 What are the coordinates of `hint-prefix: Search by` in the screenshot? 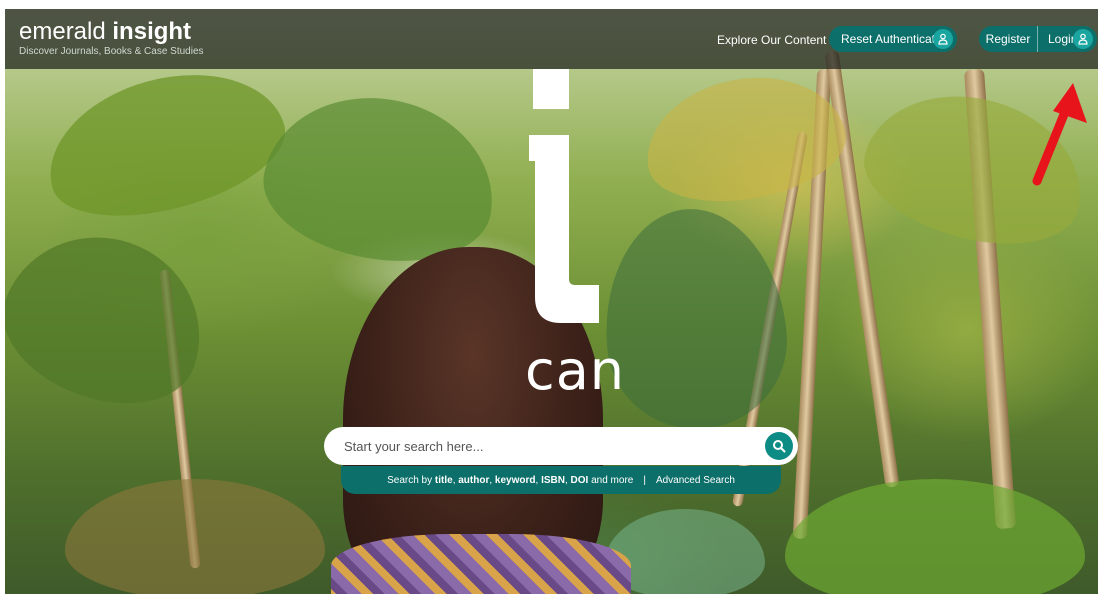 It's located at (411, 480).